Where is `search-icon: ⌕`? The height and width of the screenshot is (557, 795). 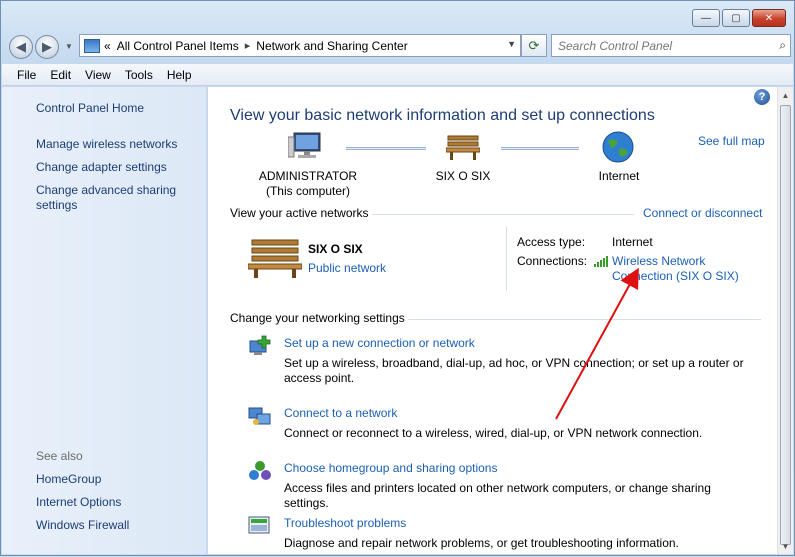
search-icon: ⌕ is located at coordinates (782, 45).